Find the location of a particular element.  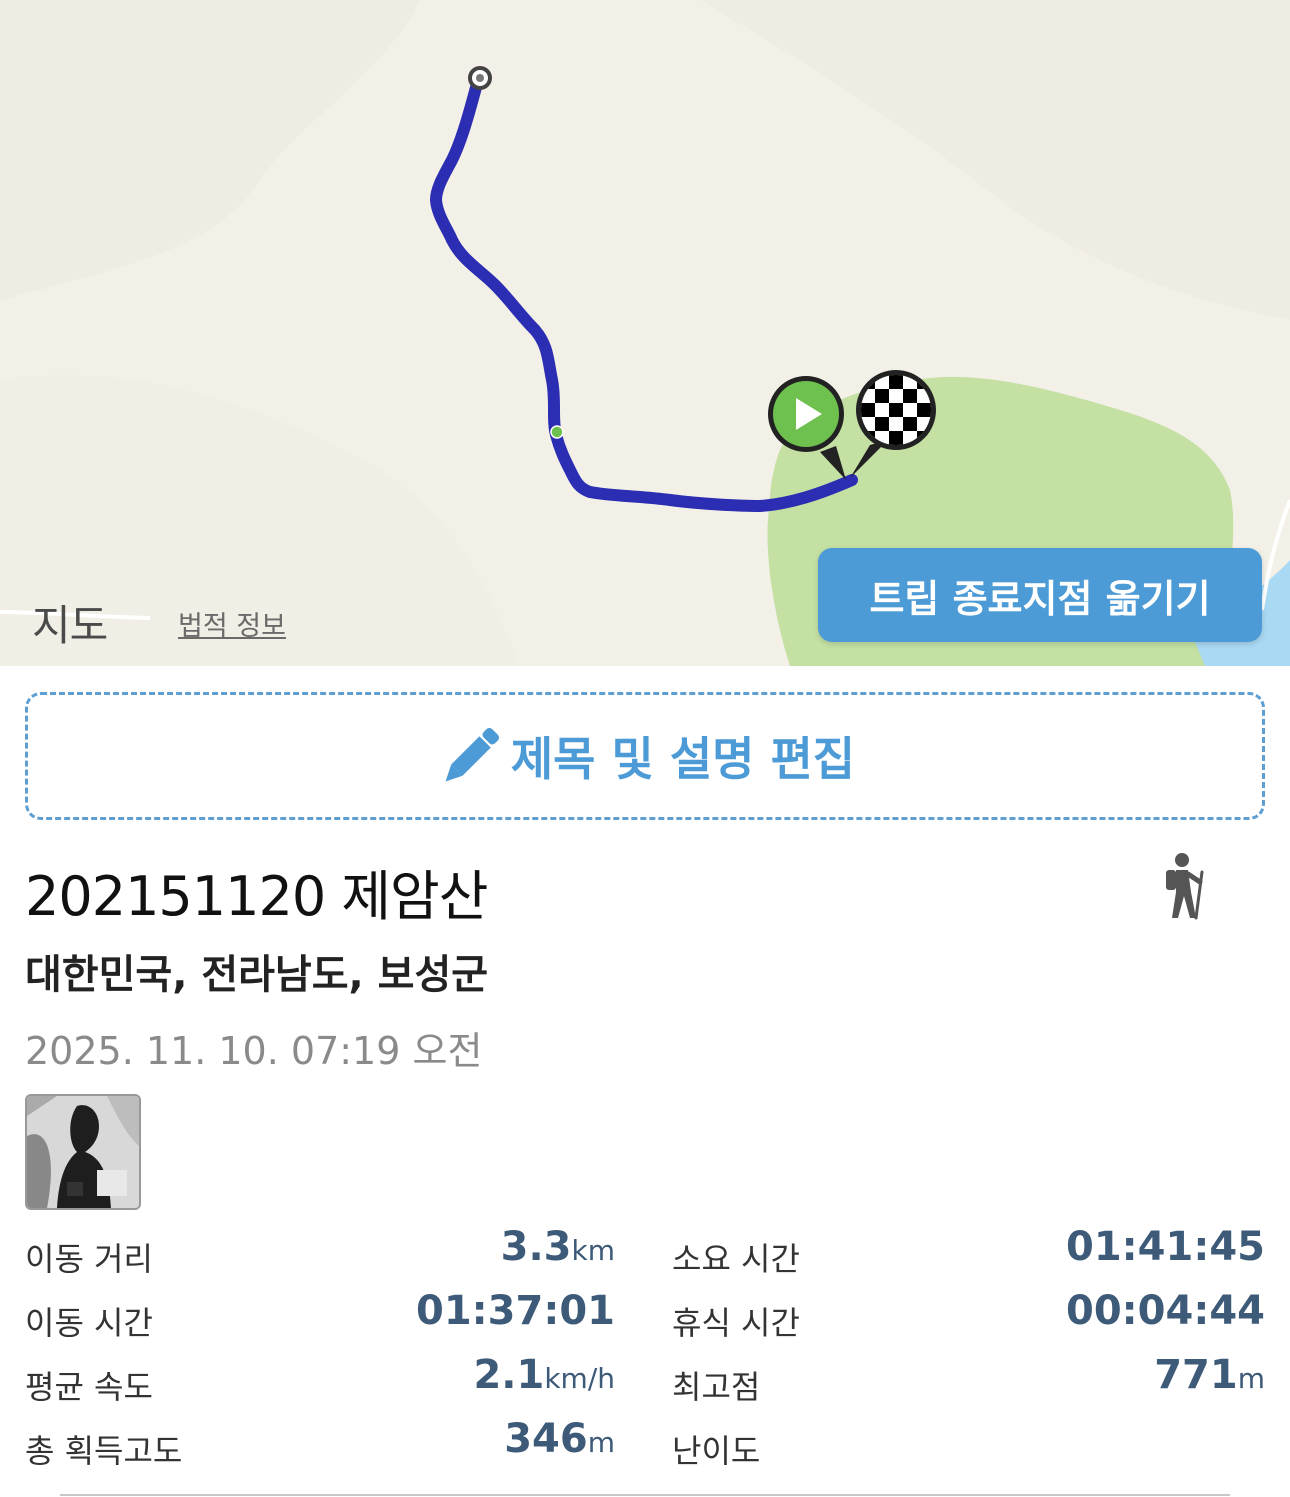

stat-row: 이동 거리 3.3km 소요 시간 01:41:45 is located at coordinates (645, 1254).